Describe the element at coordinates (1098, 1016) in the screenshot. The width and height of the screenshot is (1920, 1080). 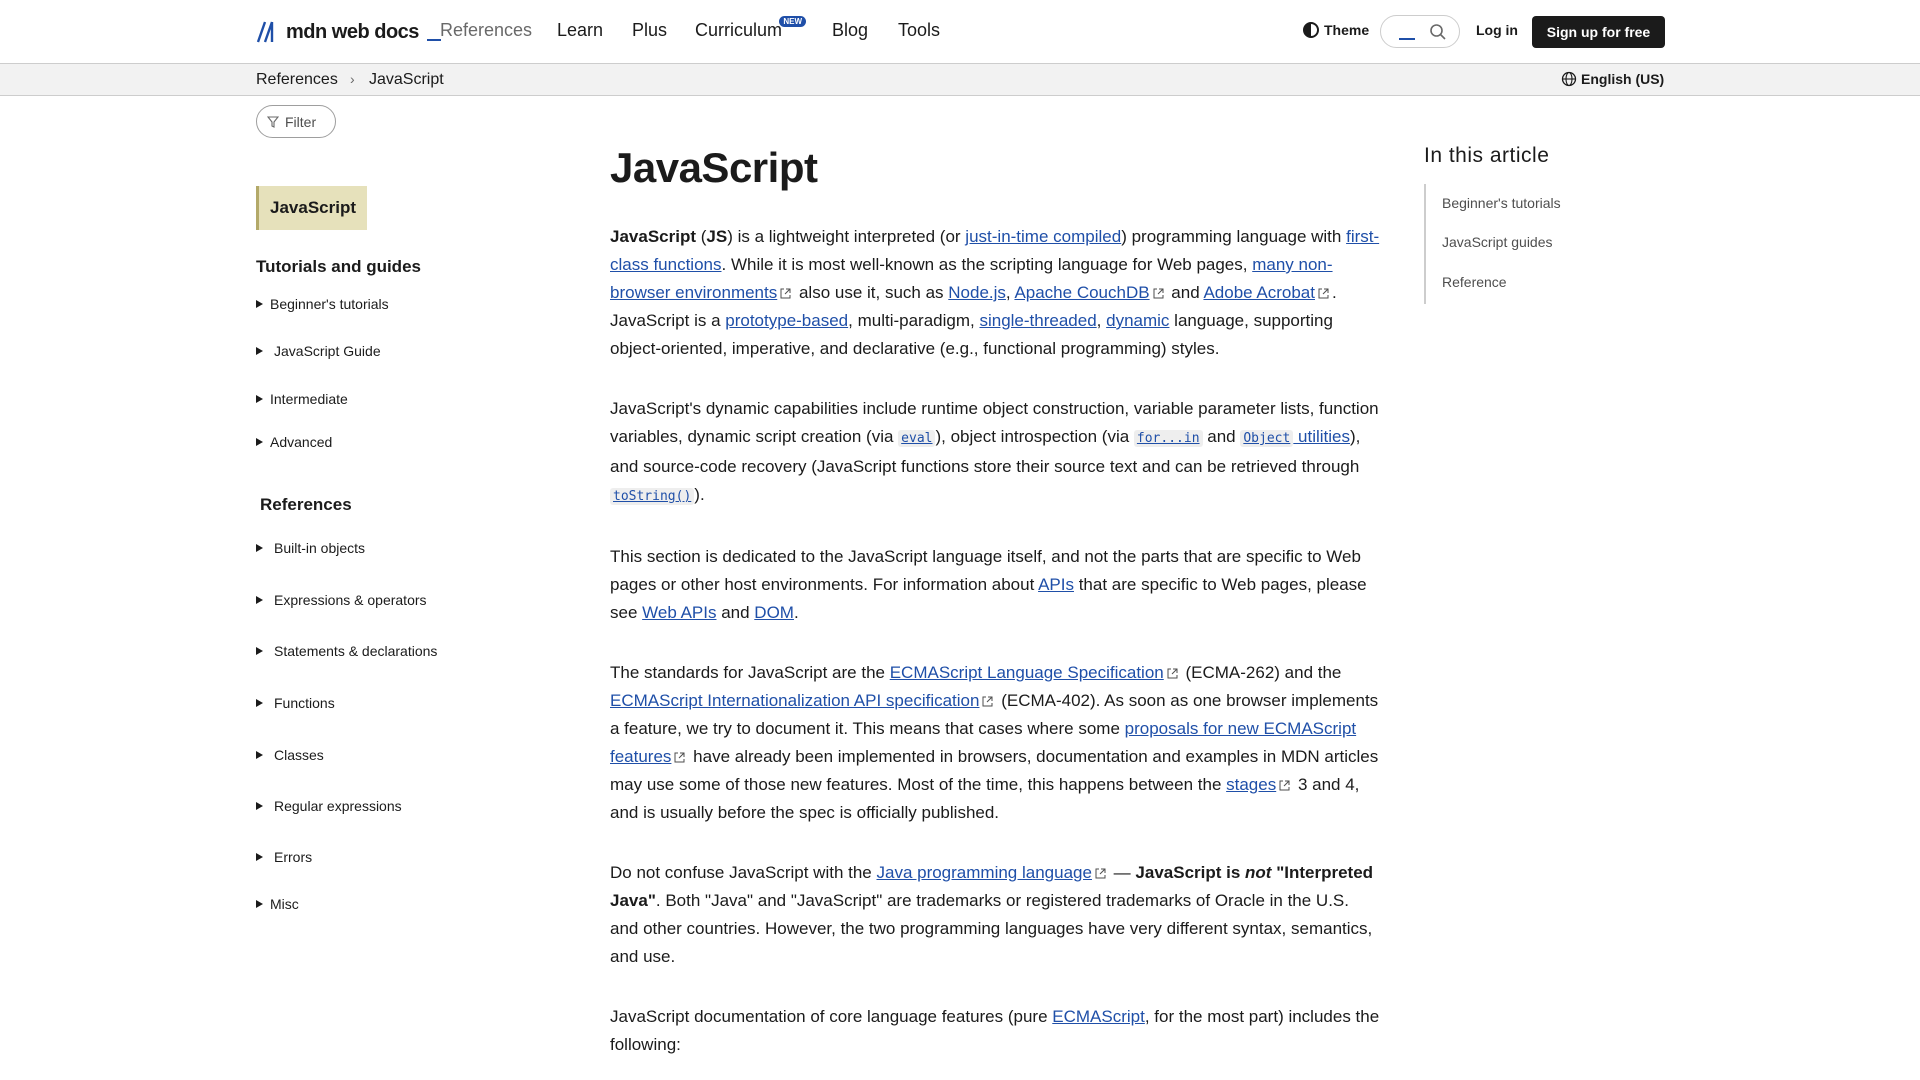
I see `link-ecmascript: ECMAScript` at that location.